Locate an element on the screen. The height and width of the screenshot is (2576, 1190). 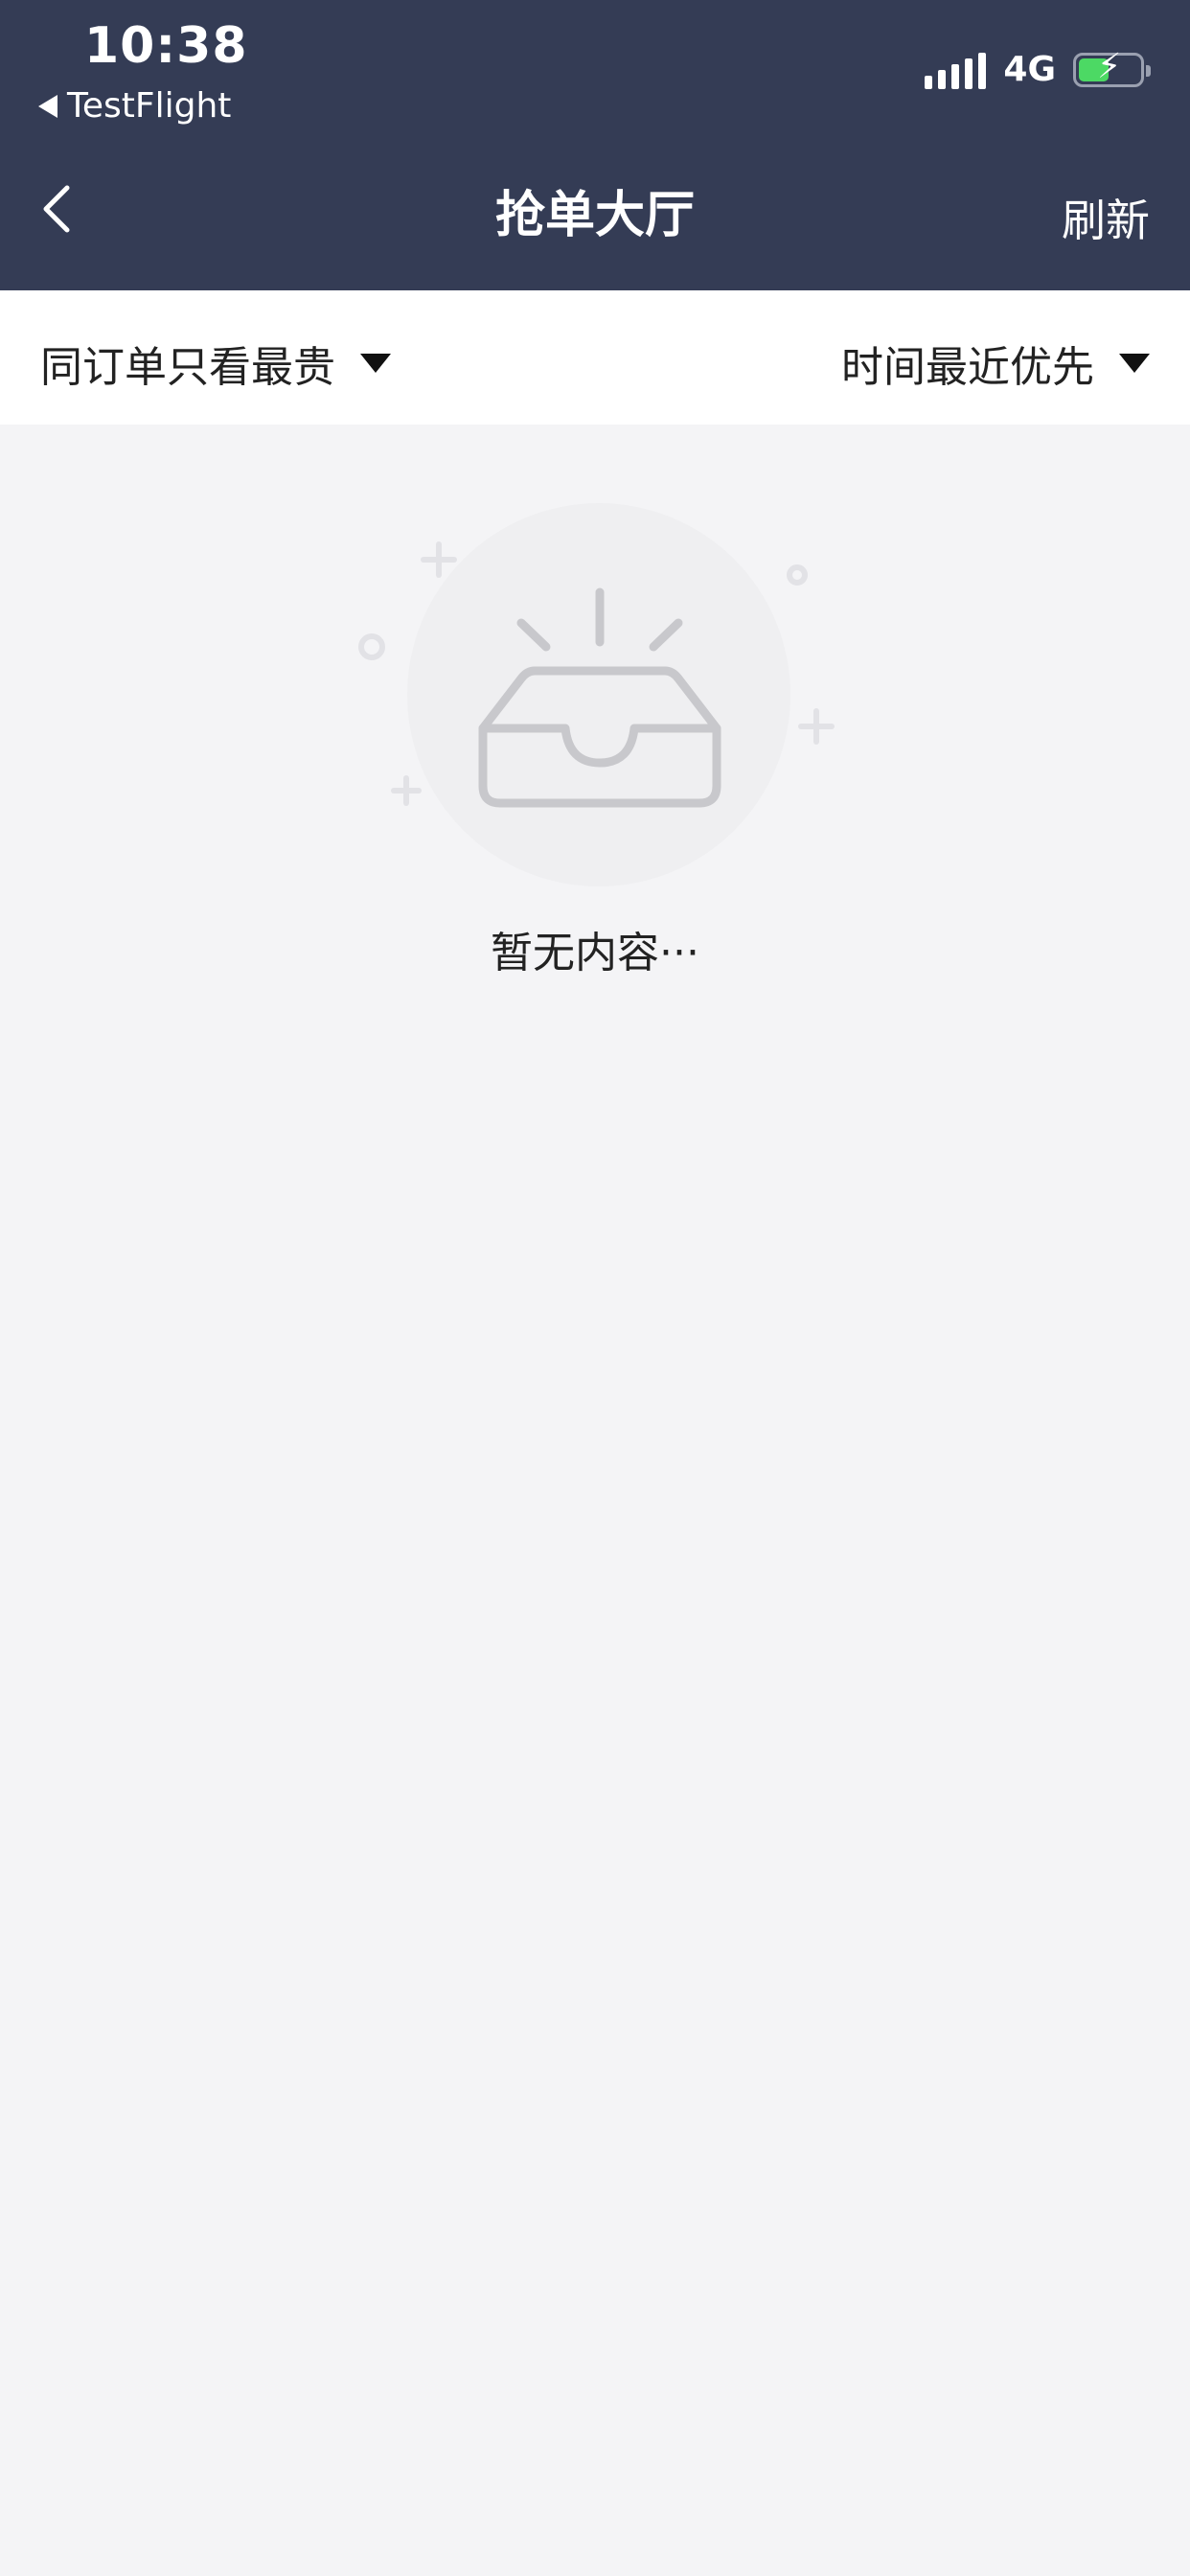
filter-dropdown-sort: 时间最近优先 is located at coordinates (996, 363).